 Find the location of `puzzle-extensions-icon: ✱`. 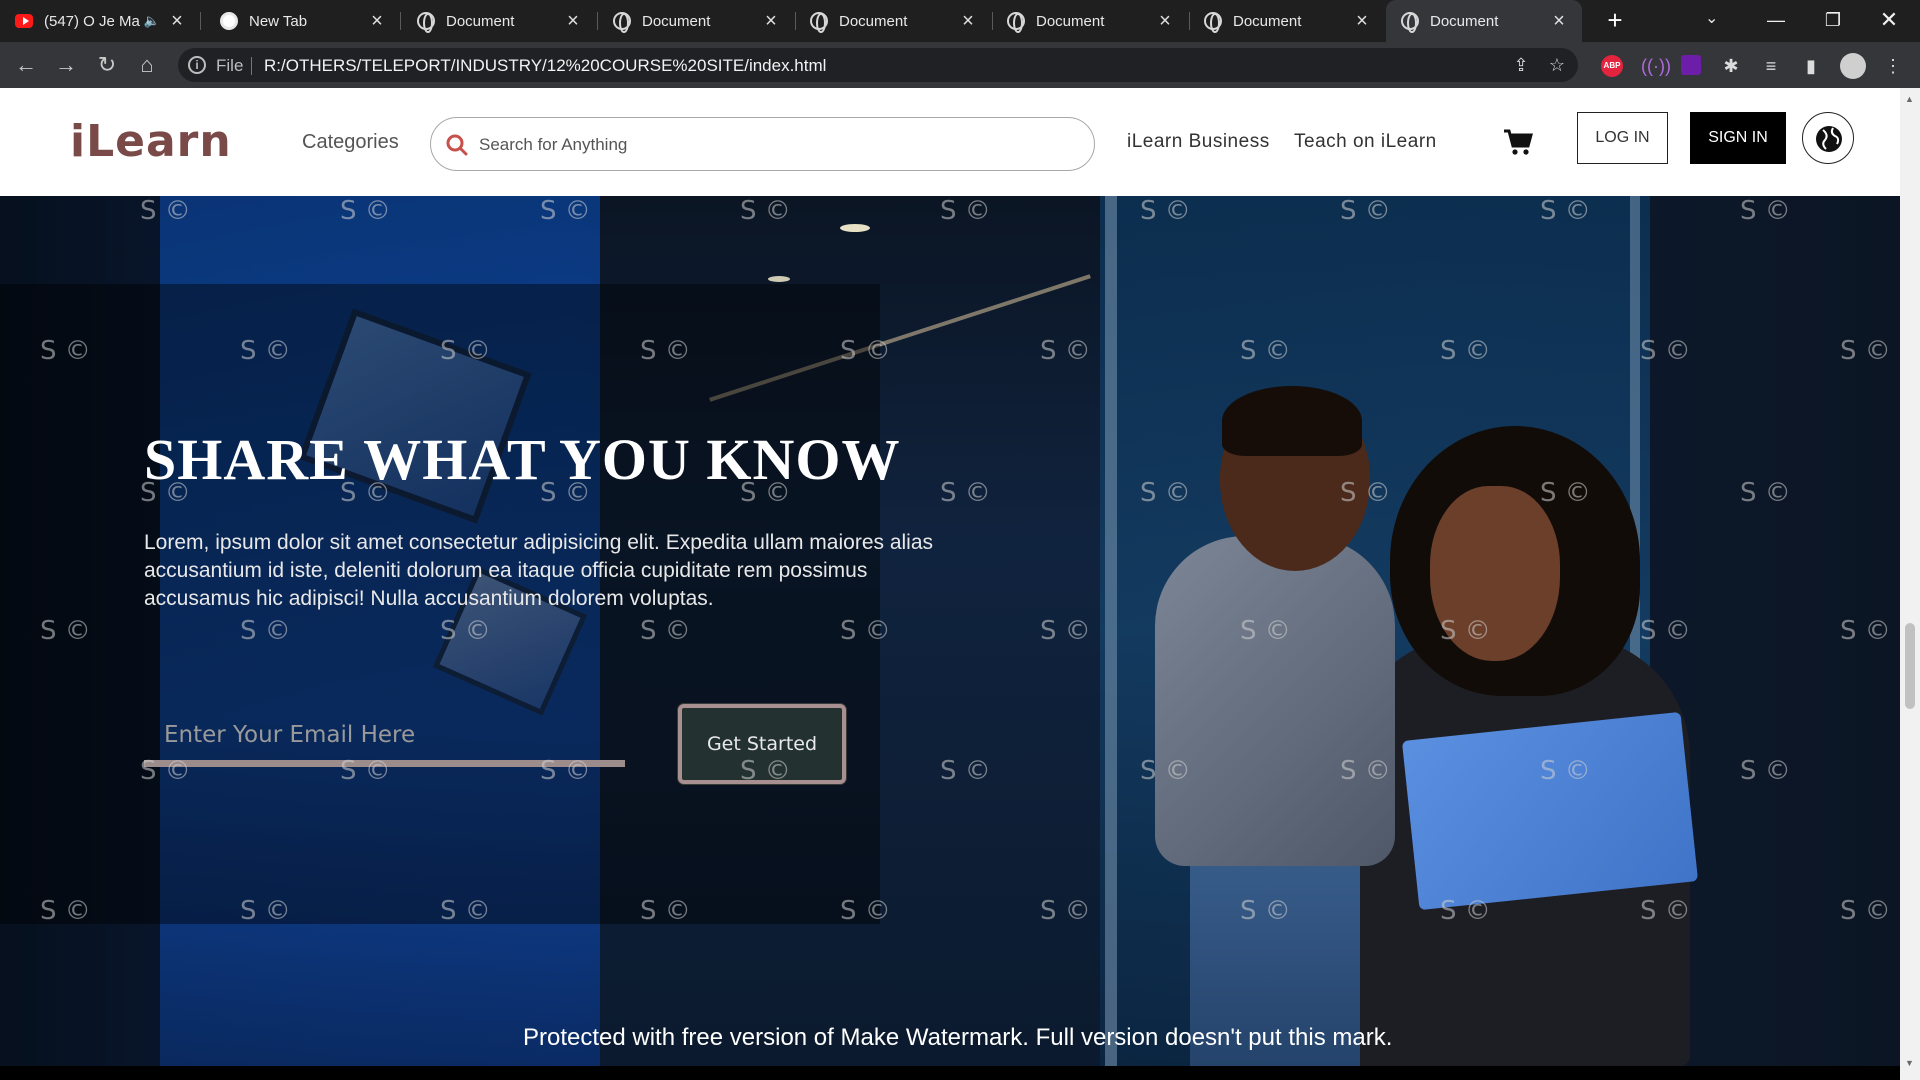

puzzle-extensions-icon: ✱ is located at coordinates (1731, 66).